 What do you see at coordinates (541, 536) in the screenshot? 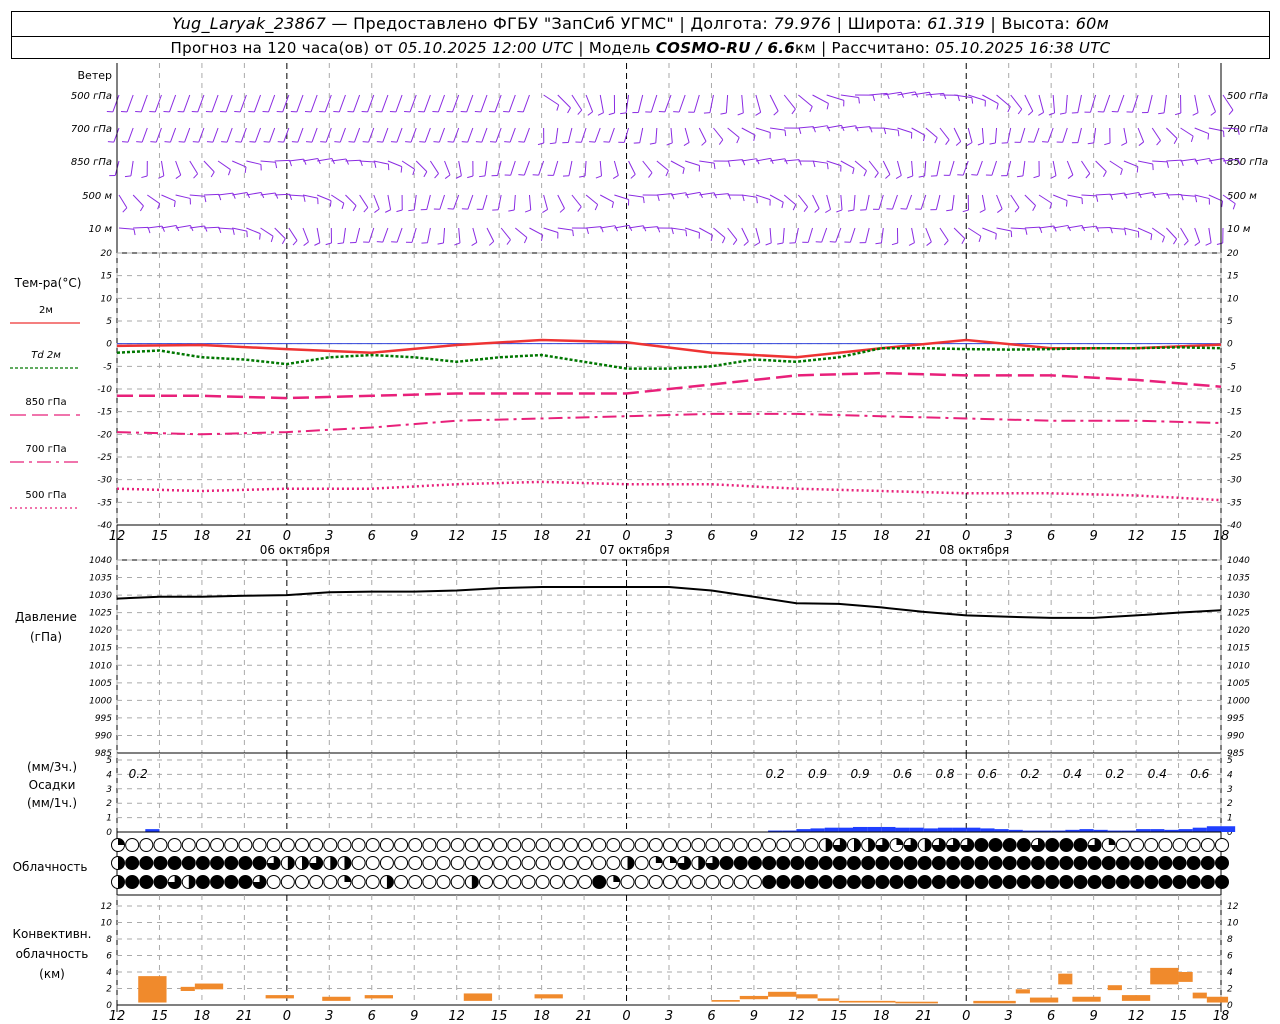
I see `x-tick-label: 18` at bounding box center [541, 536].